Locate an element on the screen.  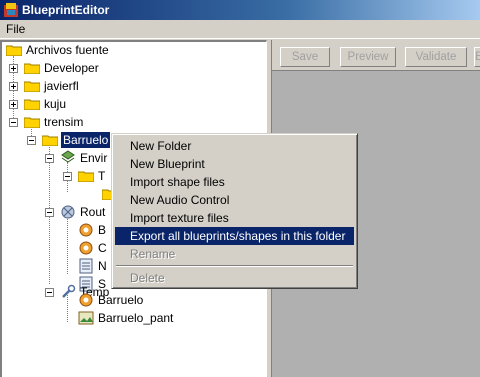
tree-label: N is located at coordinates (102, 266).